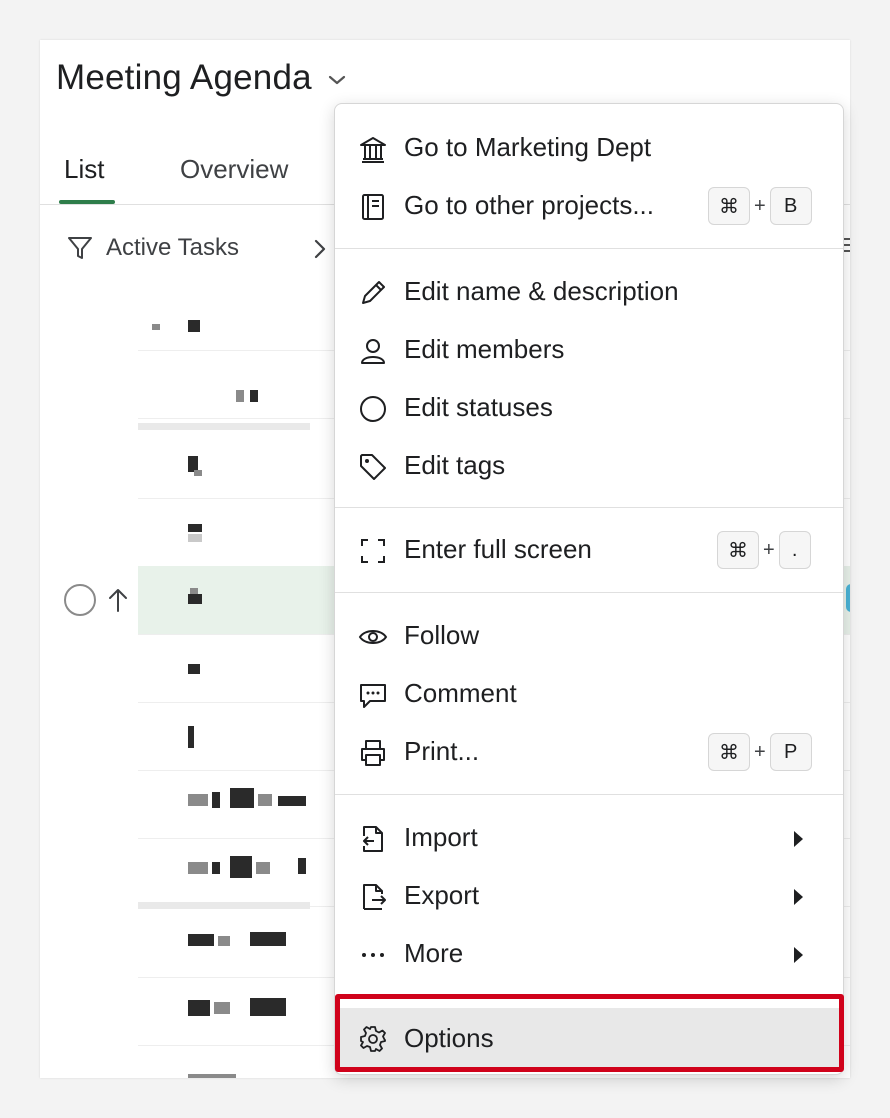 The image size is (890, 1118). Describe the element at coordinates (80, 600) in the screenshot. I see `checkbox-circle-icon` at that location.